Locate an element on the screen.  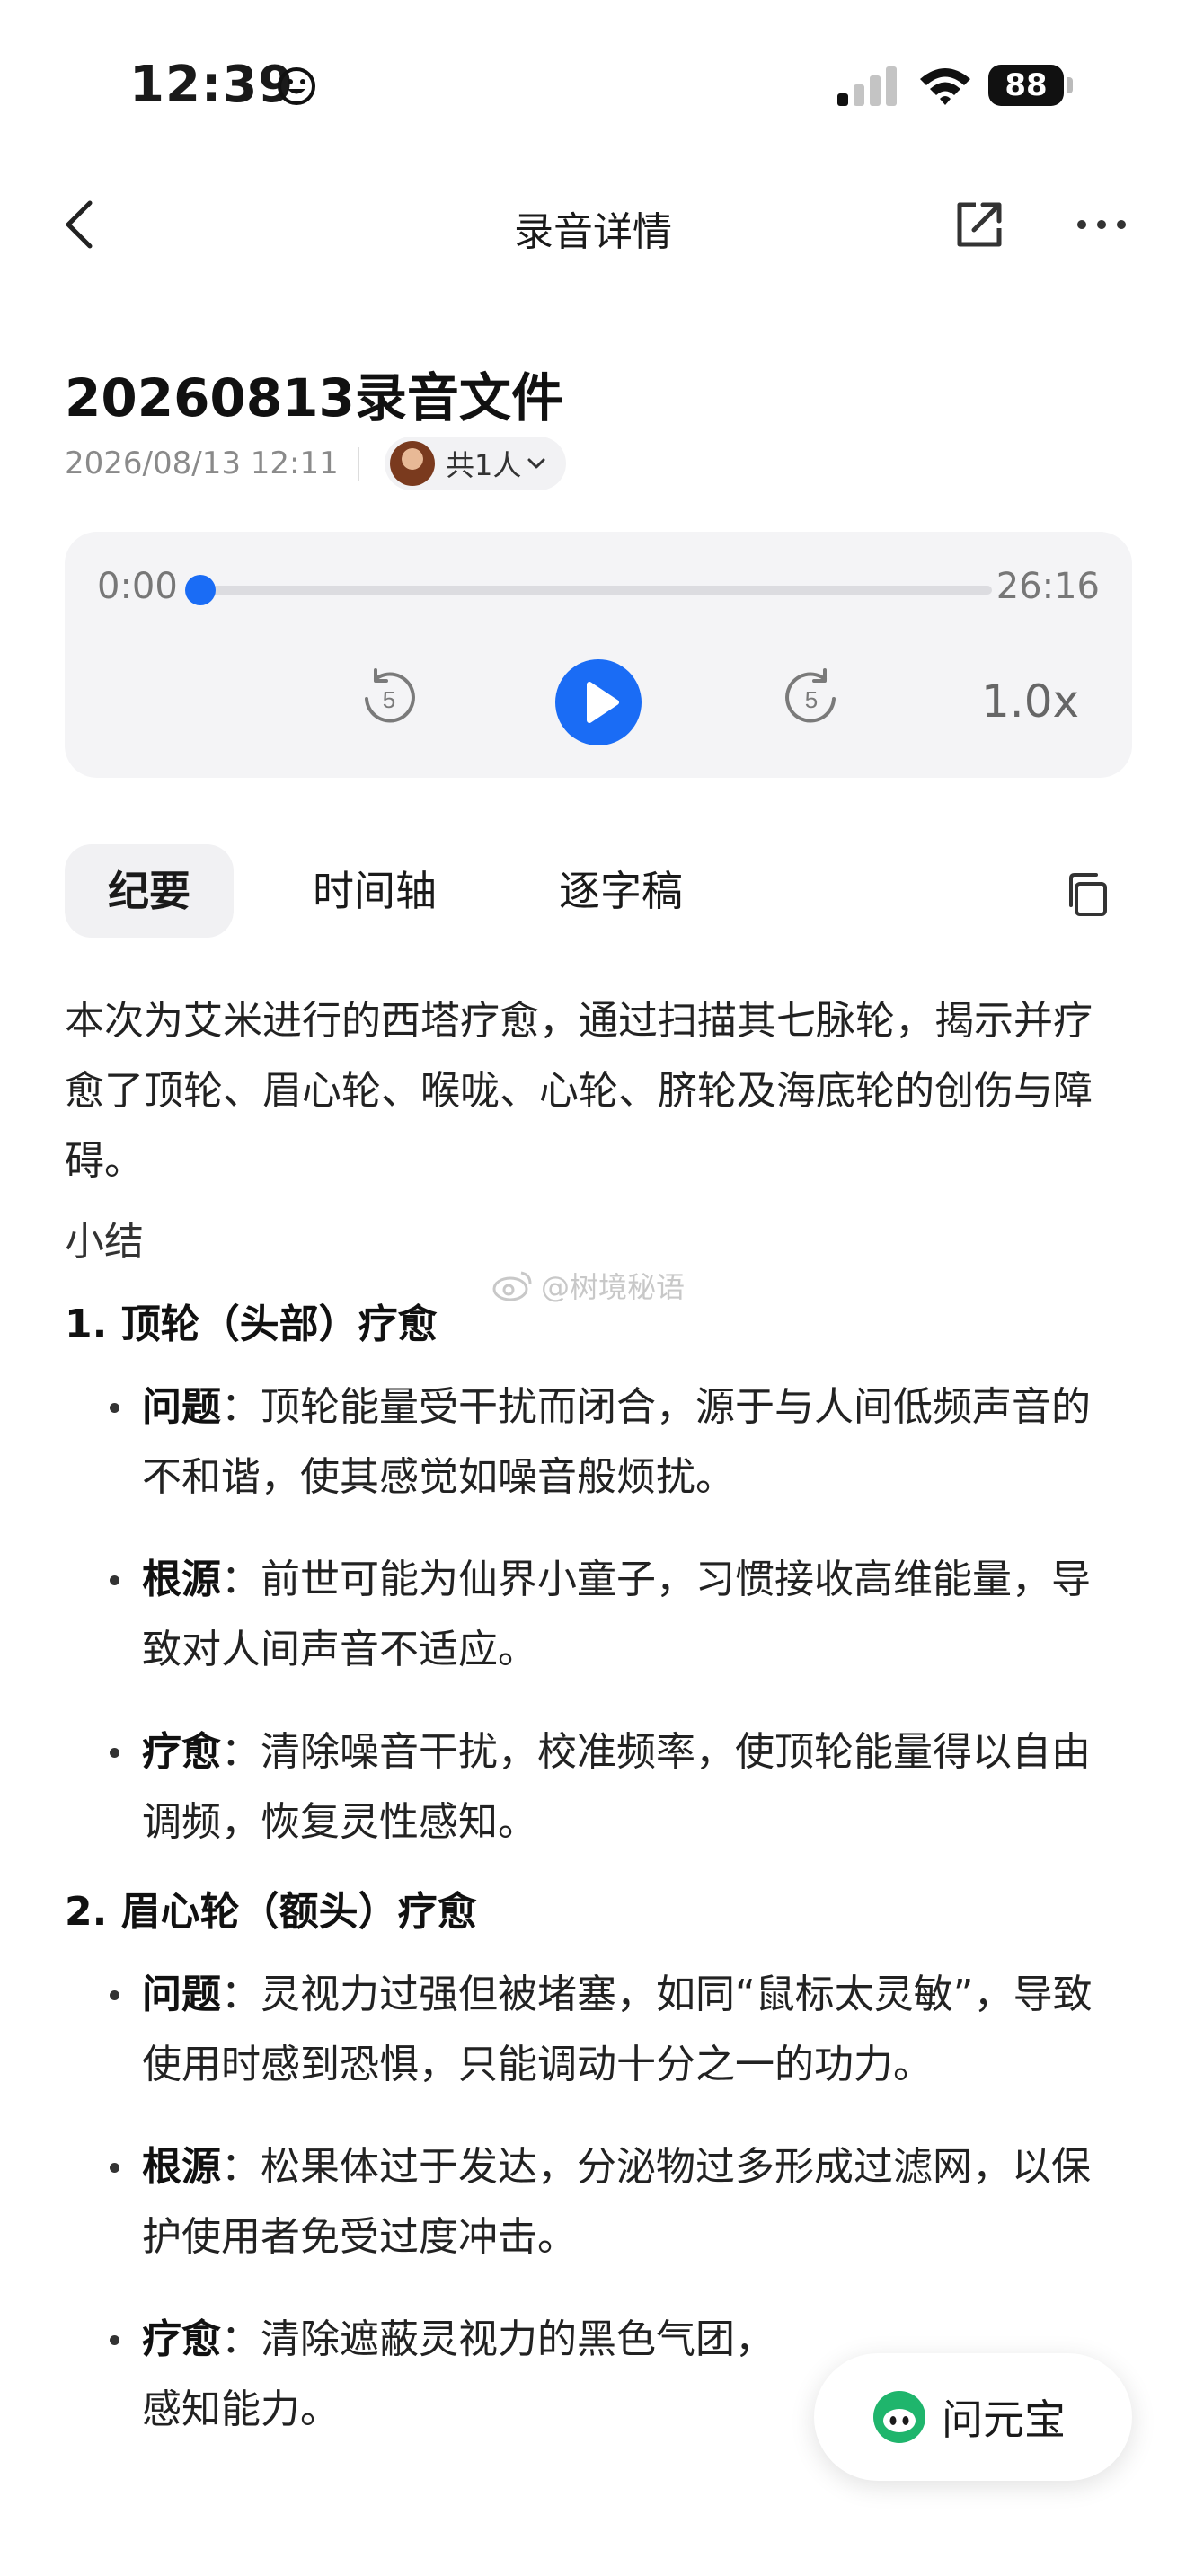
cellular-signal-icon is located at coordinates (867, 86).